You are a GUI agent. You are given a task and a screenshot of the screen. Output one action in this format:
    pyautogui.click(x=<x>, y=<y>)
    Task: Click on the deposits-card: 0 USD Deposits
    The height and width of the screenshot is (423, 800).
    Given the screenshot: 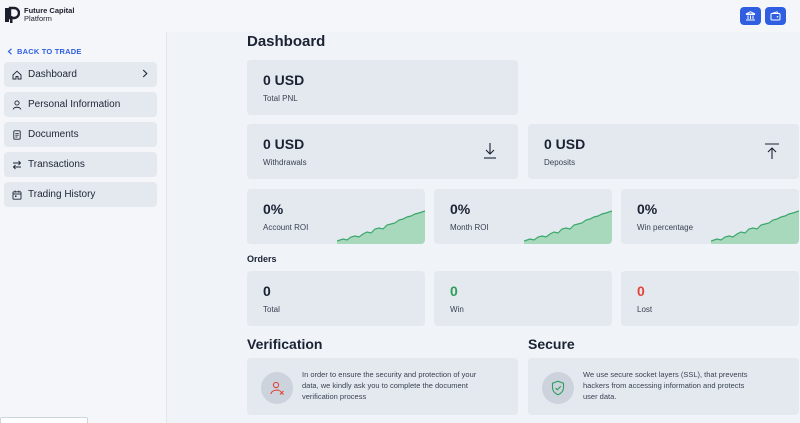 What is the action you would take?
    pyautogui.click(x=663, y=151)
    